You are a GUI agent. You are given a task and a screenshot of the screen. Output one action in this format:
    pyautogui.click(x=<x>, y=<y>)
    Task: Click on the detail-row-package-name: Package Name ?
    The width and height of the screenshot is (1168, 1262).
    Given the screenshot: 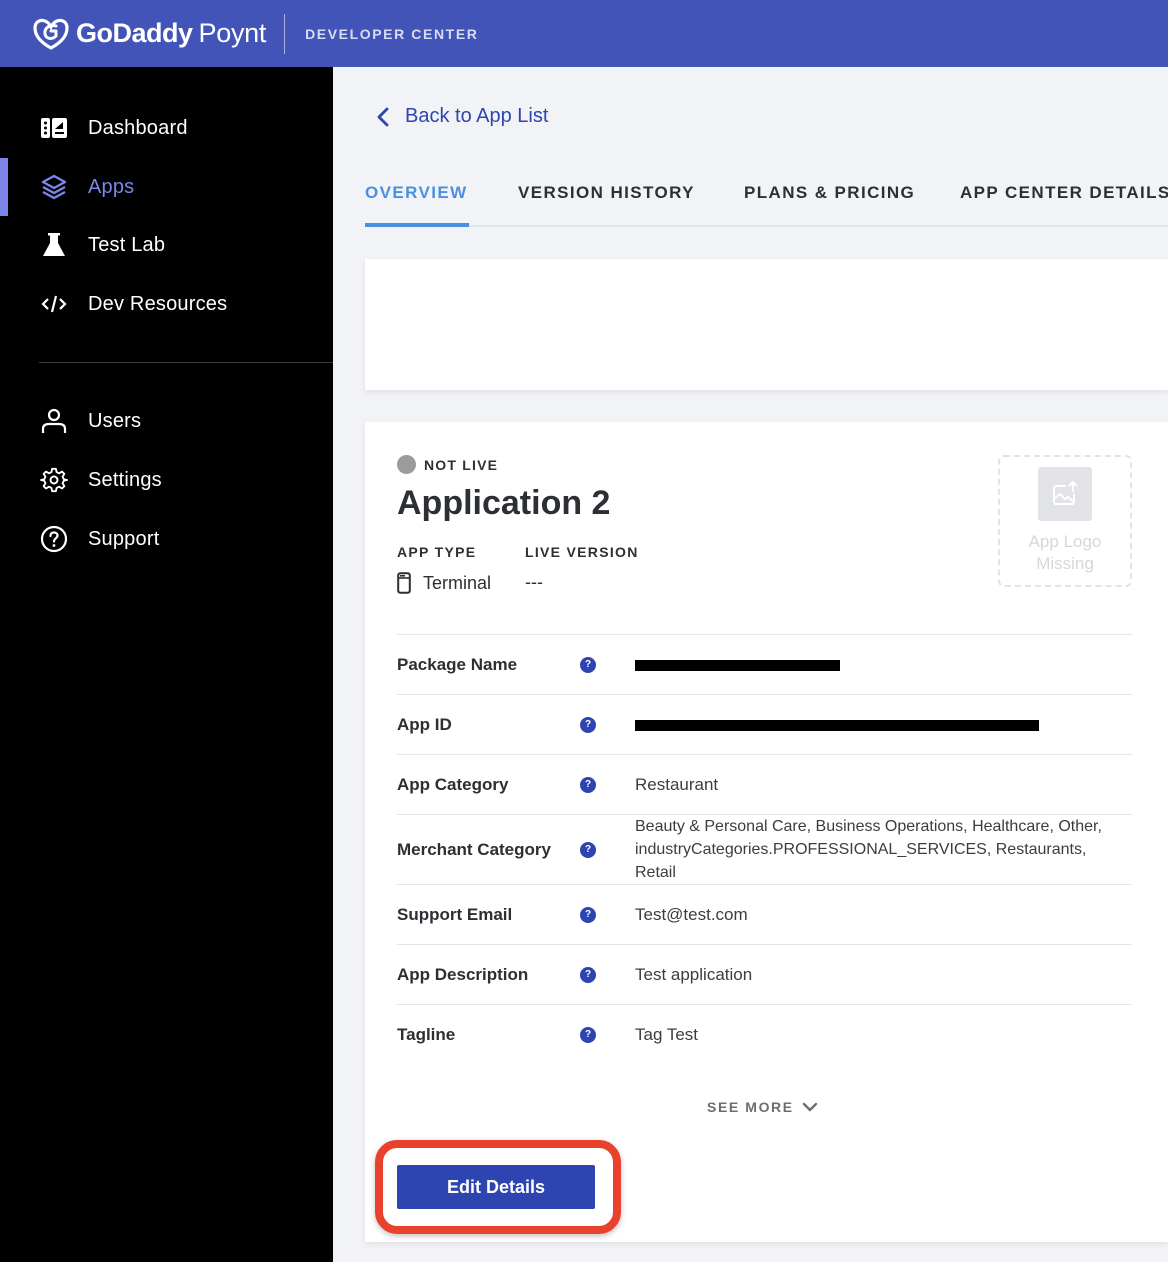 What is the action you would take?
    pyautogui.click(x=764, y=664)
    